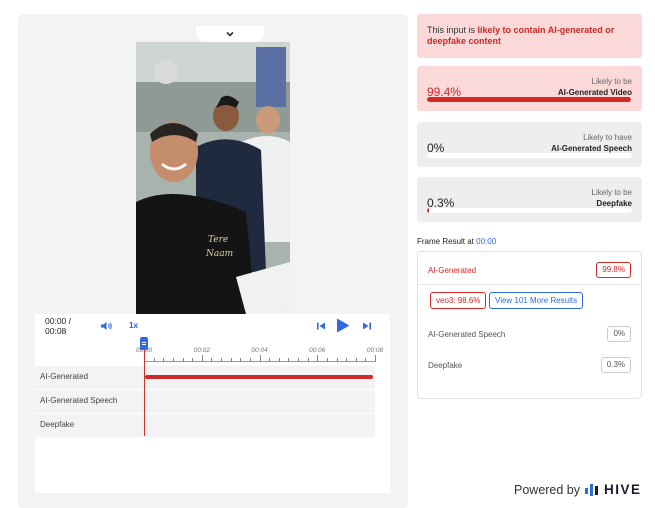 This screenshot has height=508, width=655. I want to click on skip-forward-icon, so click(367, 326).